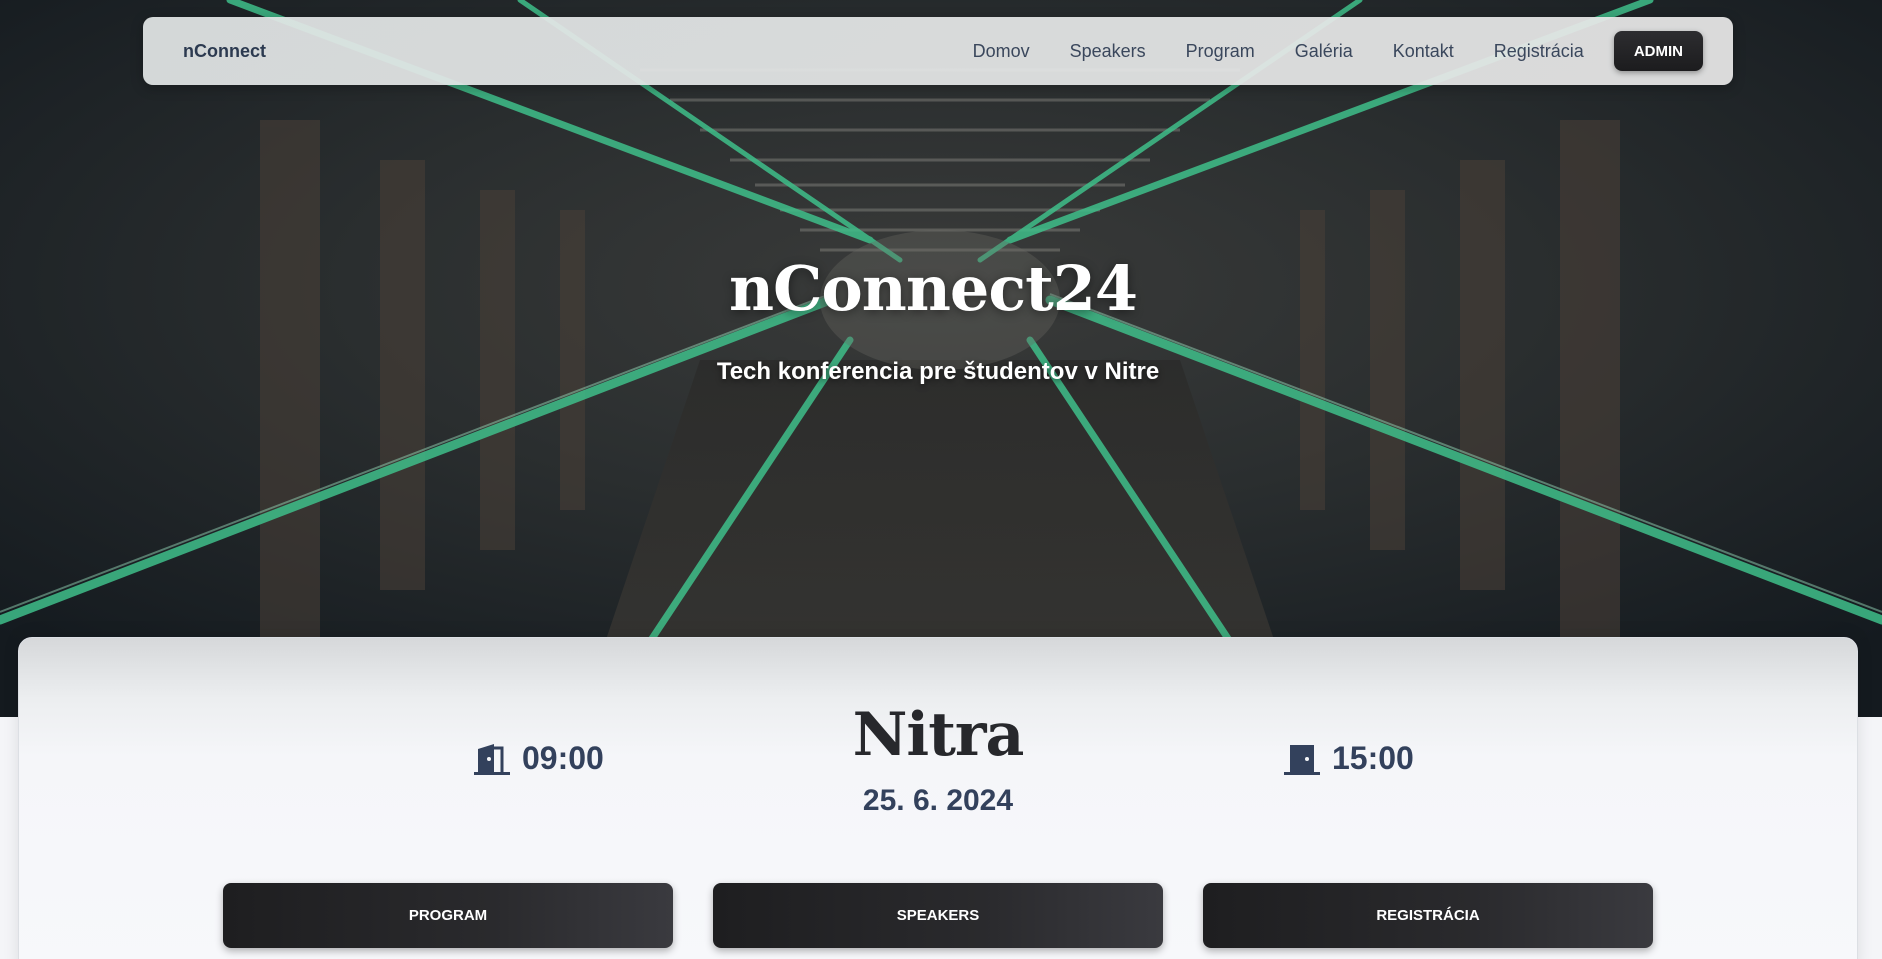  I want to click on event-city: Nitra, so click(938, 735).